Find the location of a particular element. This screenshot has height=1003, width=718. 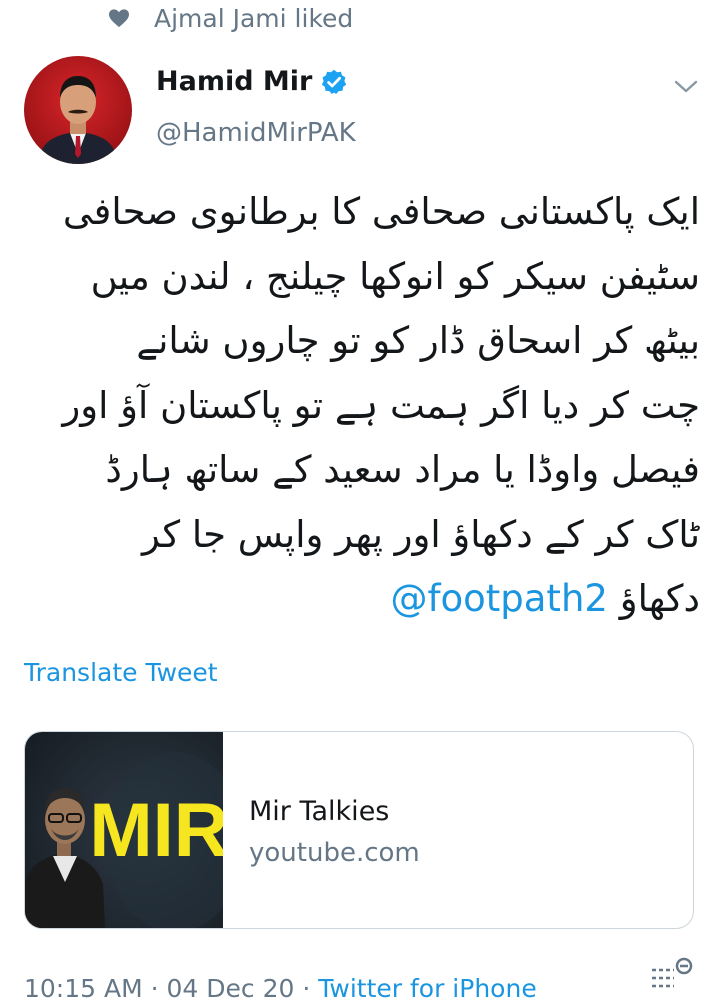

card-title: Mir Talkies is located at coordinates (319, 811).